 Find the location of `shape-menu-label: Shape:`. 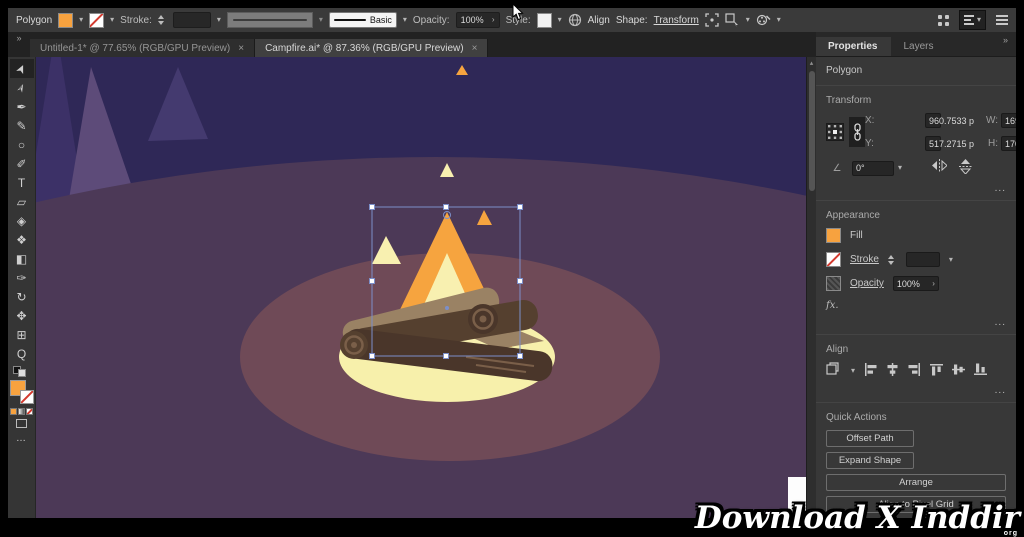

shape-menu-label: Shape: is located at coordinates (632, 20).